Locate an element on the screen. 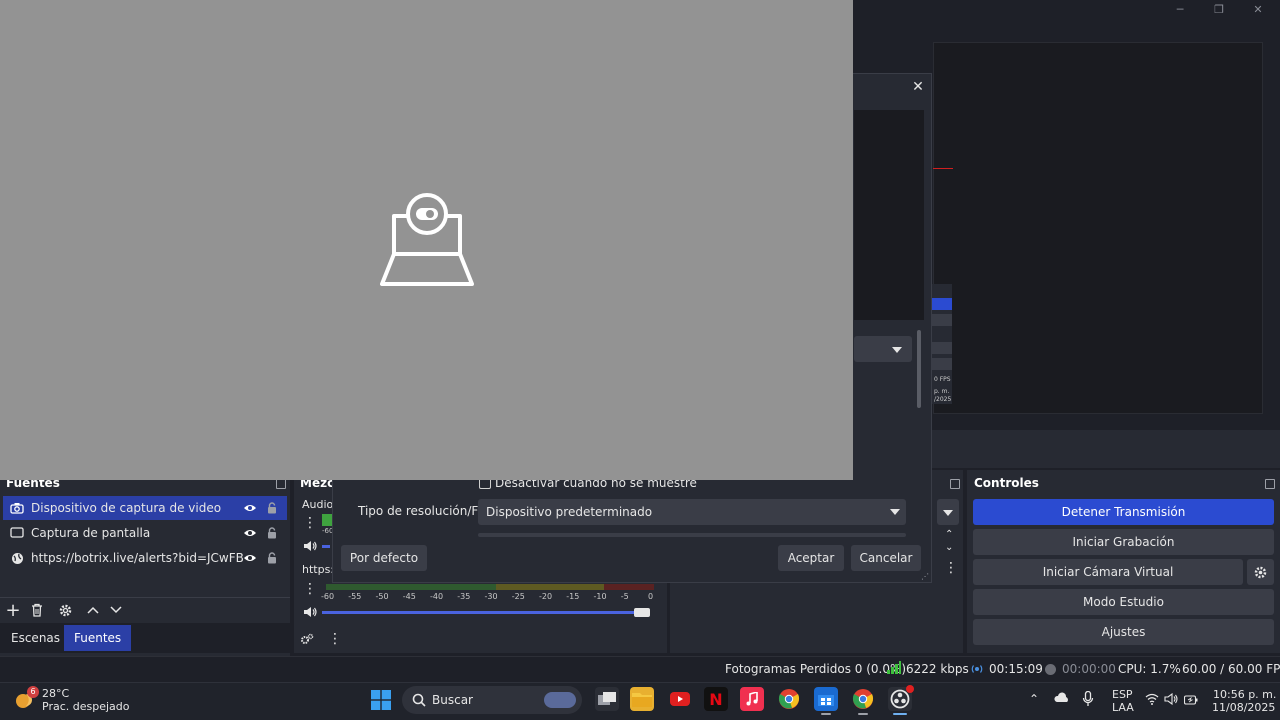 This screenshot has height=720, width=1280. search-highlight-image is located at coordinates (560, 700).